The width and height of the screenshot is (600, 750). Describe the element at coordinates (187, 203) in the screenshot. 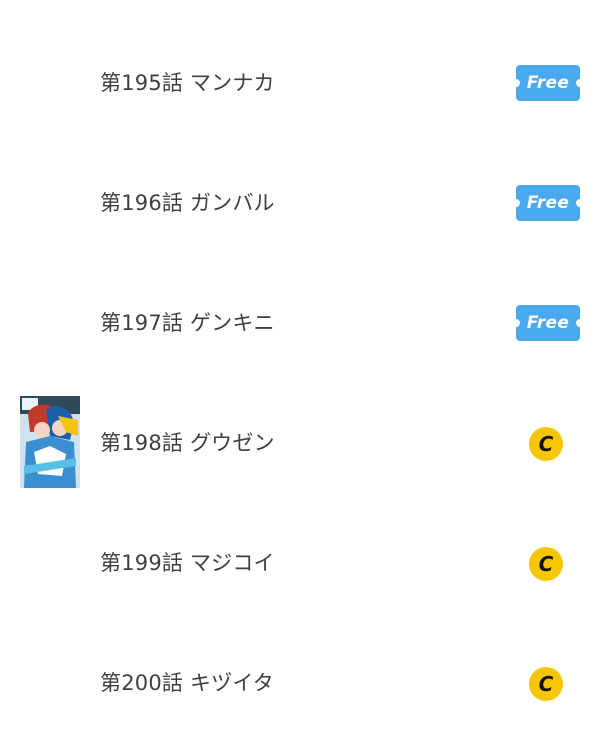

I see `episode-title: 第196話 ガンバル` at that location.